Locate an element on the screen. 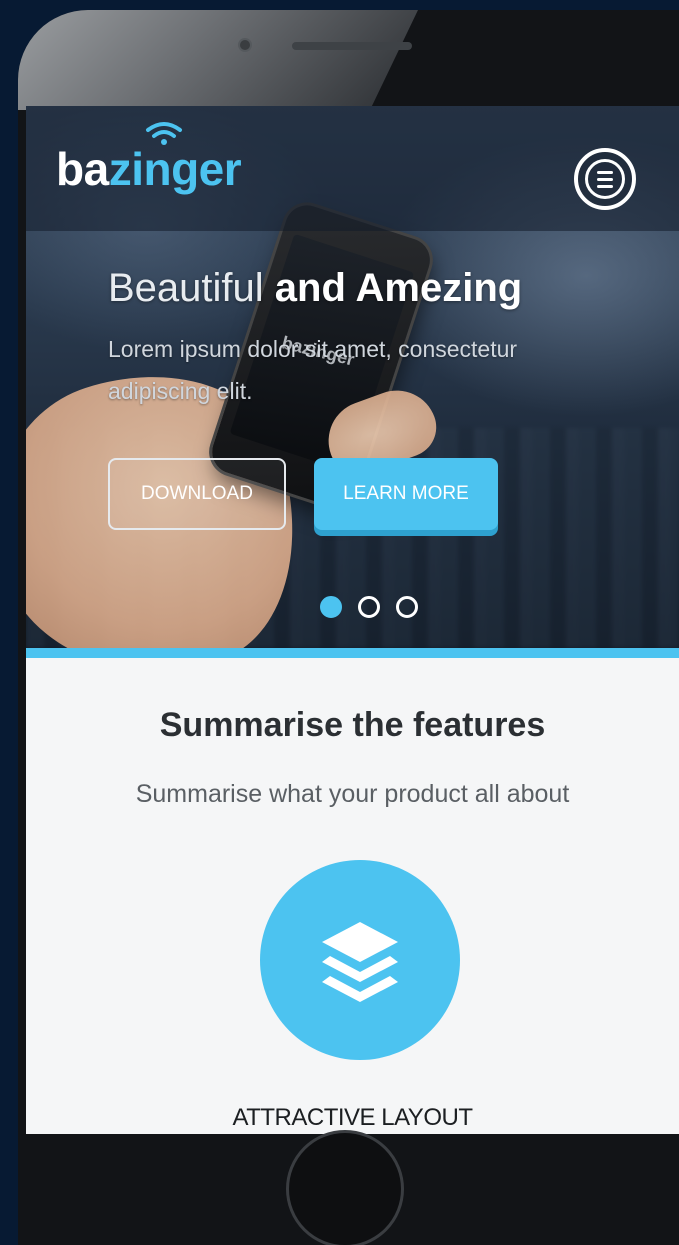 The image size is (679, 1245). phone-glare is located at coordinates (218, 60).